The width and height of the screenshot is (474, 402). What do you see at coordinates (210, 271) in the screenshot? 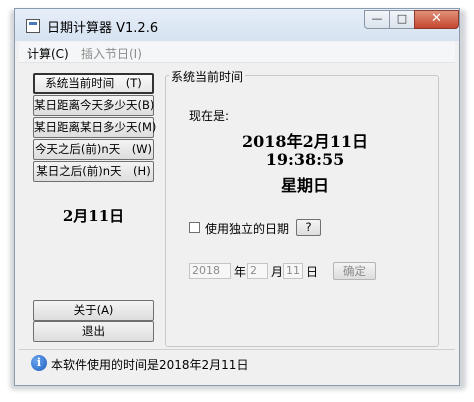
I see `year-input: 2018` at bounding box center [210, 271].